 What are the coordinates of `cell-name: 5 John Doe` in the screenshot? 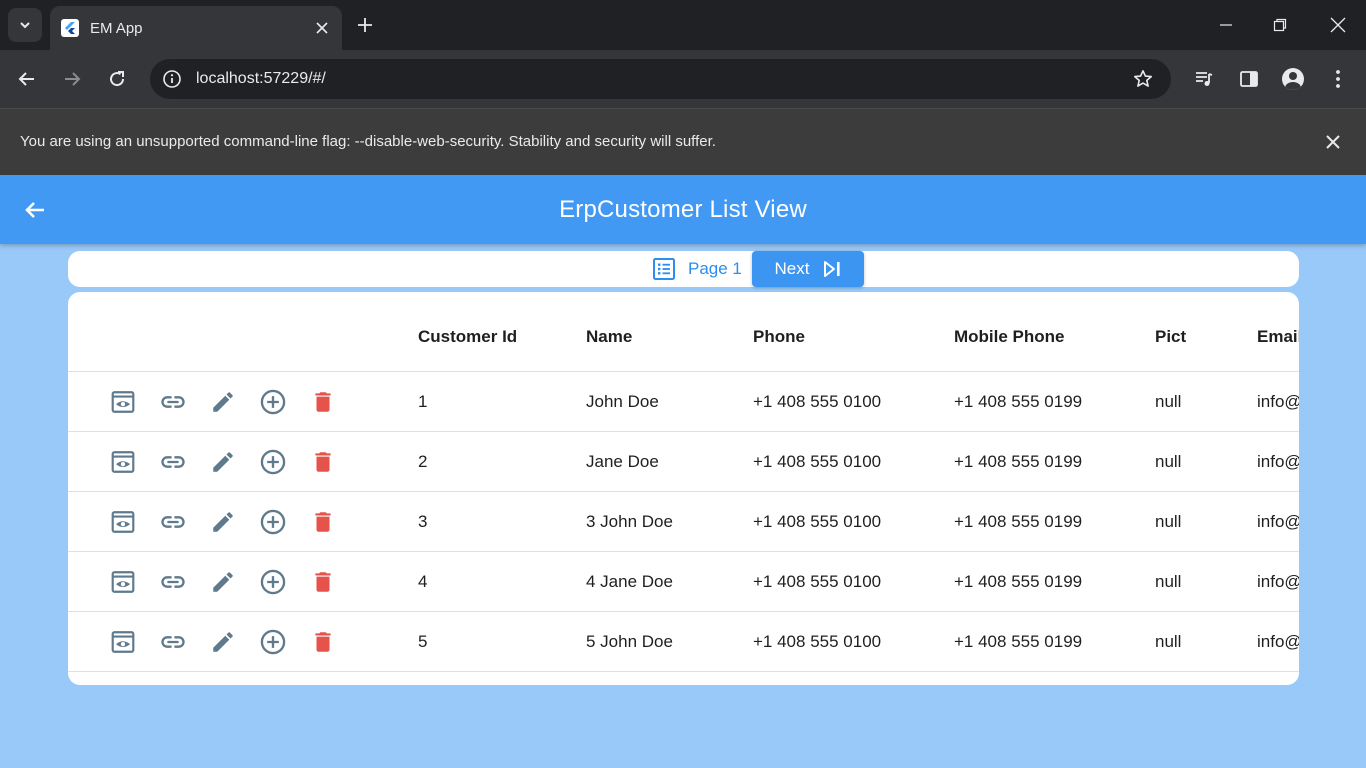 It's located at (629, 641).